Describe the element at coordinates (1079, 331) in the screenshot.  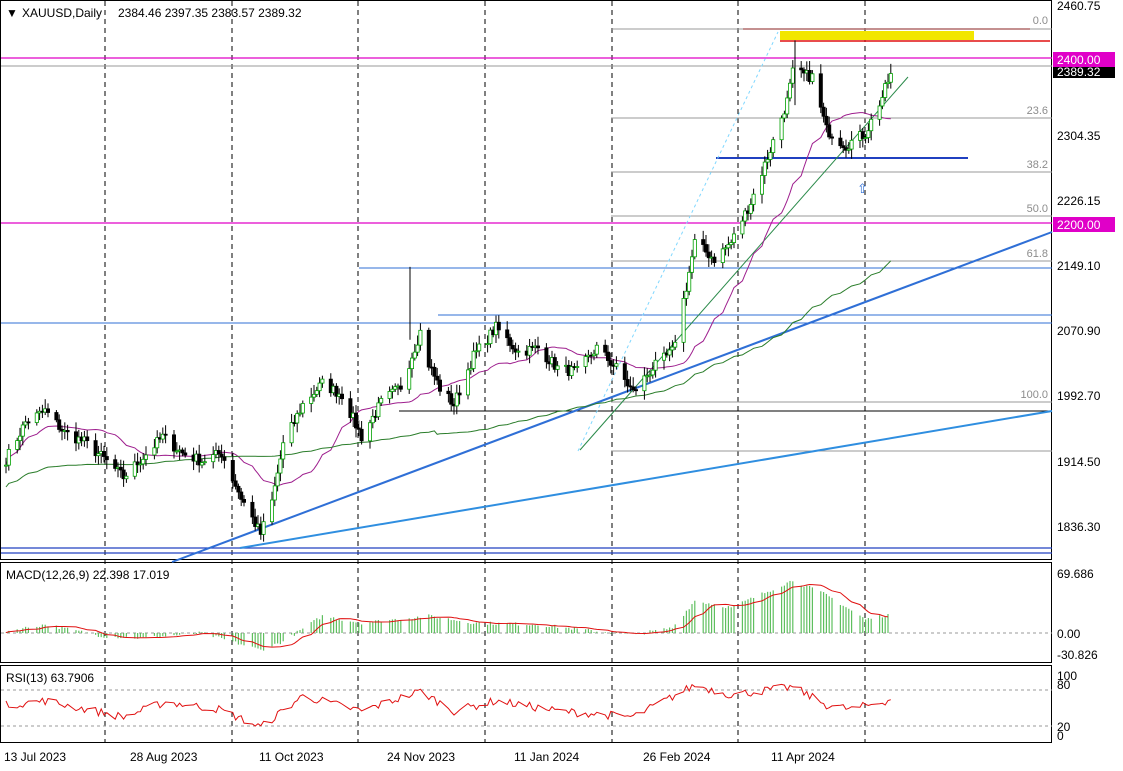
I see `price-tick: 2070.90` at that location.